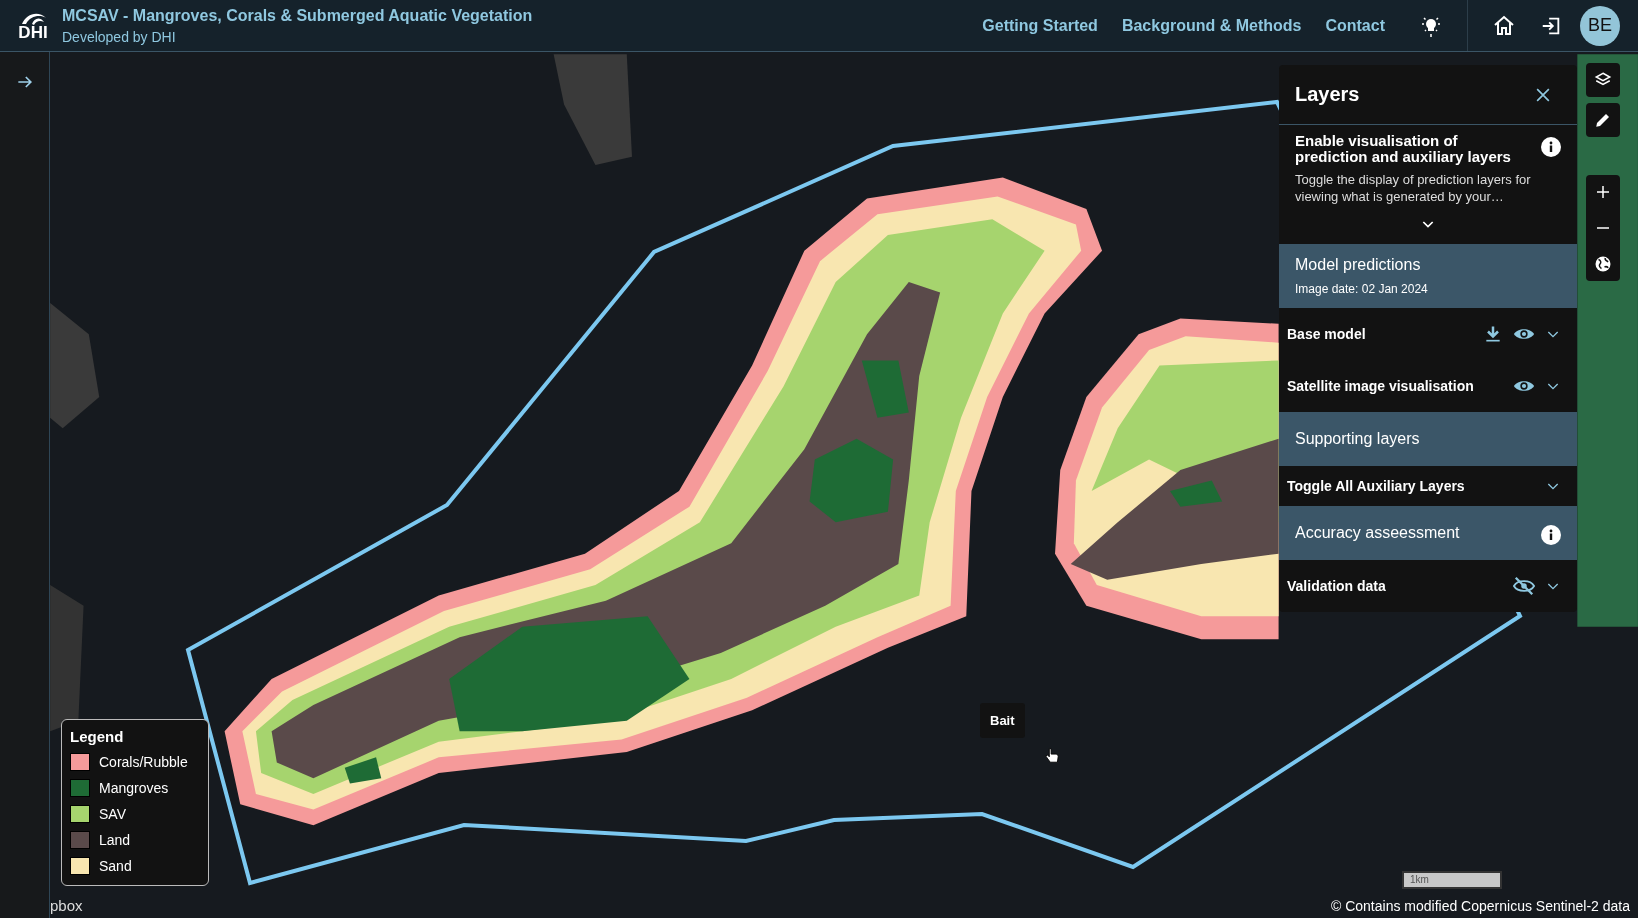 The image size is (1638, 918). I want to click on layer-row: Base model, so click(1428, 333).